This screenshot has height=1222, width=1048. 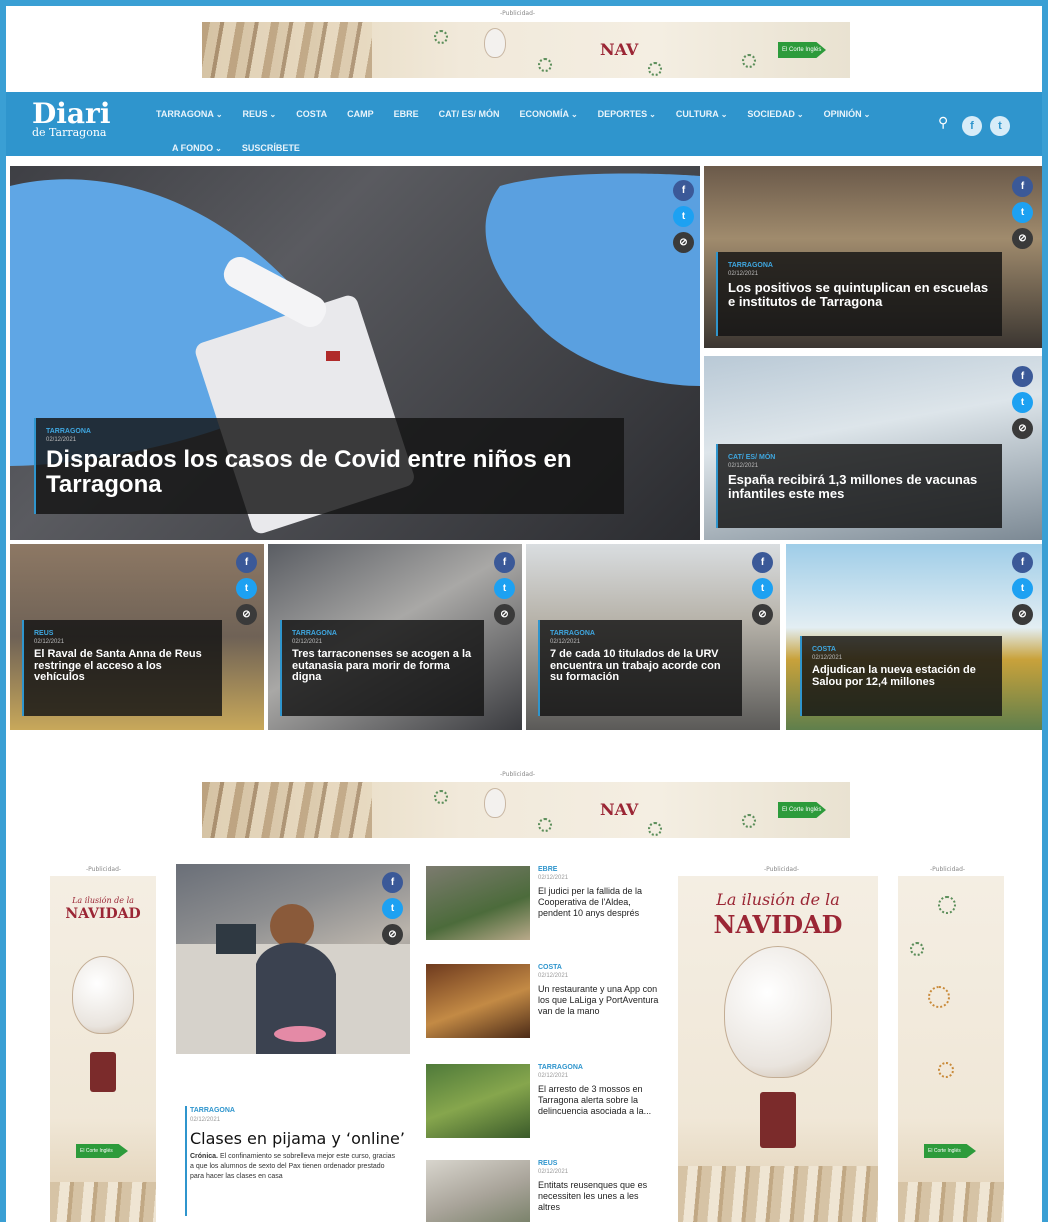 I want to click on nav-item-reus: REUS ⌄, so click(x=260, y=114).